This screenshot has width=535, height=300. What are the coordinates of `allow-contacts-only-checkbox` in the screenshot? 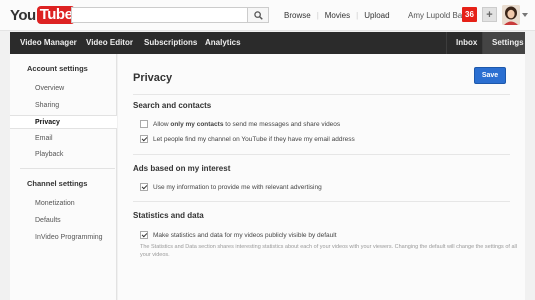 It's located at (144, 124).